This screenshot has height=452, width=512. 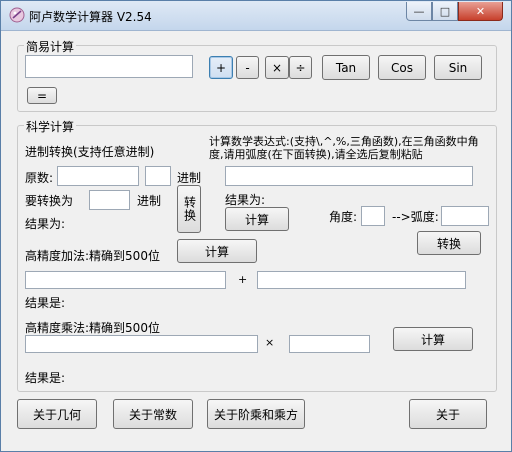 What do you see at coordinates (92, 328) in the screenshot?
I see `multiply-title: 高精度乘法:精确到500位` at bounding box center [92, 328].